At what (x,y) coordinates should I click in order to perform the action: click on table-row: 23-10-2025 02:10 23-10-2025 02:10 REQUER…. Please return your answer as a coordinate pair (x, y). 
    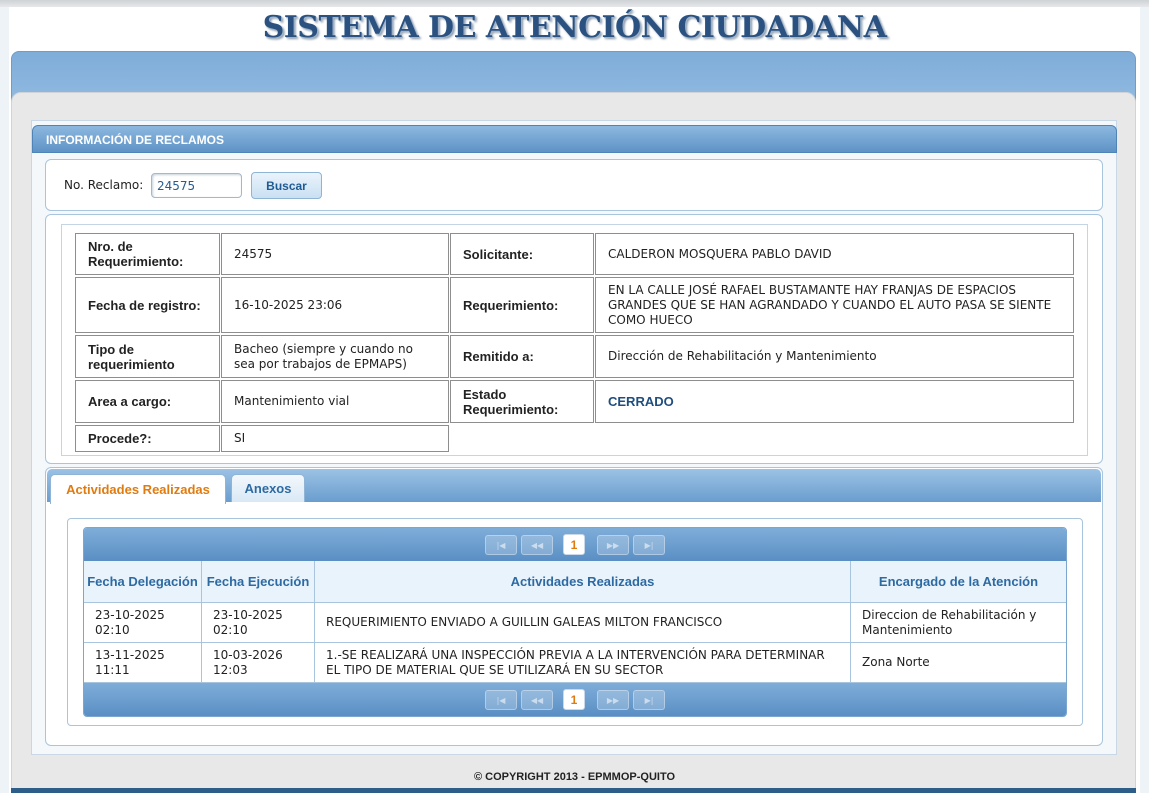
    Looking at the image, I should click on (575, 623).